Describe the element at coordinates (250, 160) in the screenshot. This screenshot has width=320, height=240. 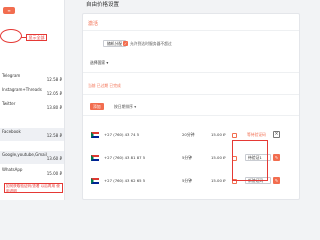
I see `annotation-highlight-box` at that location.